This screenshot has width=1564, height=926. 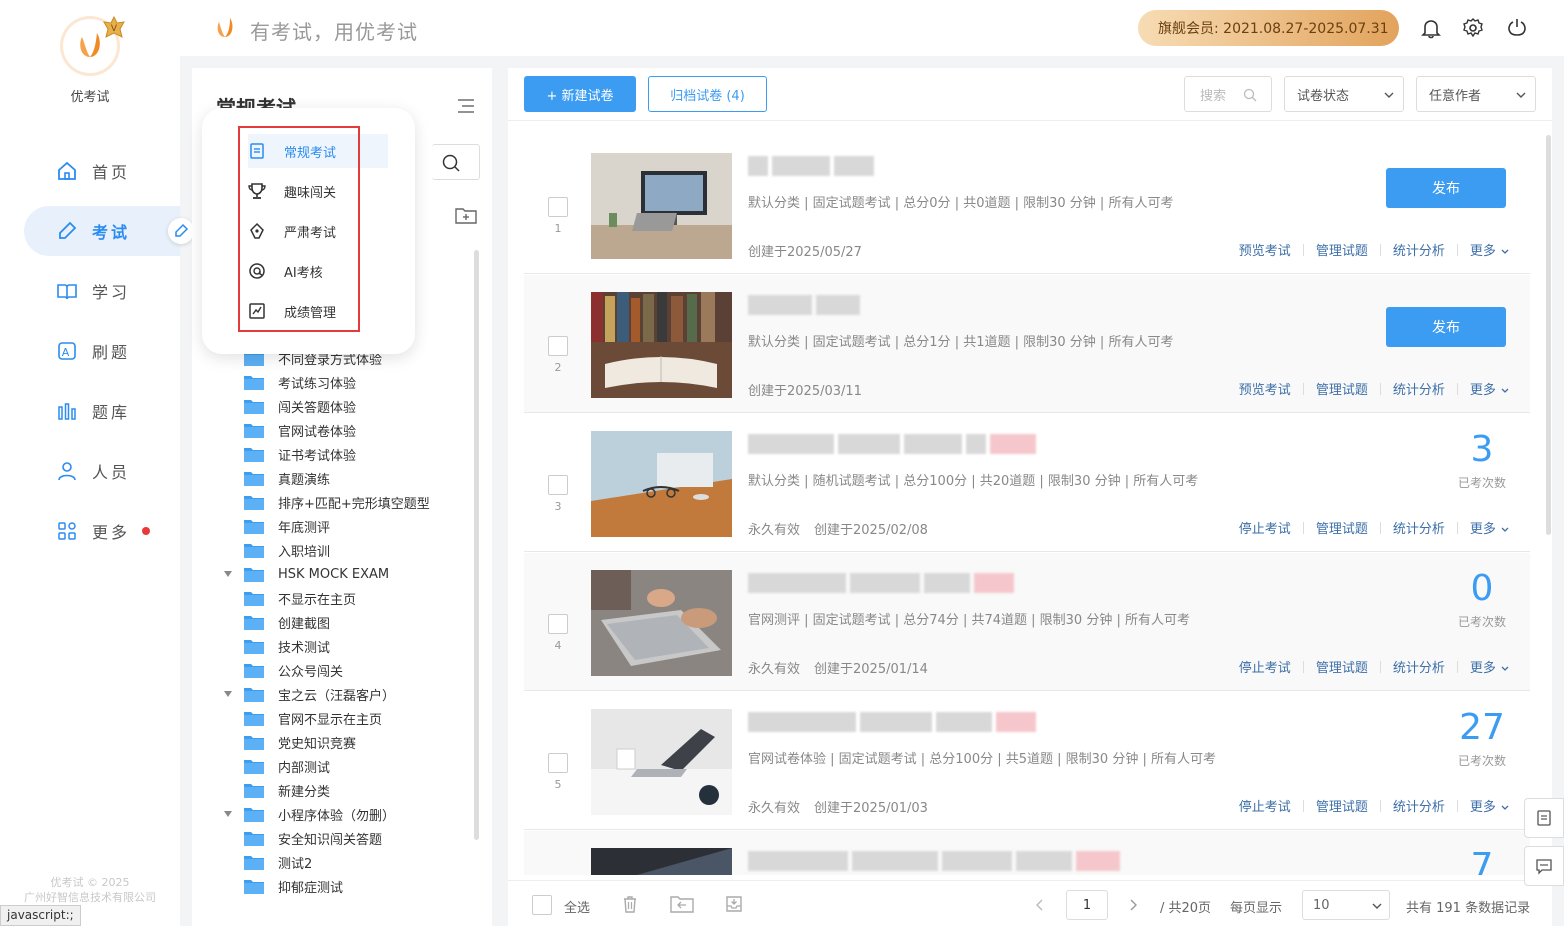 I want to click on select-all-checkbox, so click(x=542, y=905).